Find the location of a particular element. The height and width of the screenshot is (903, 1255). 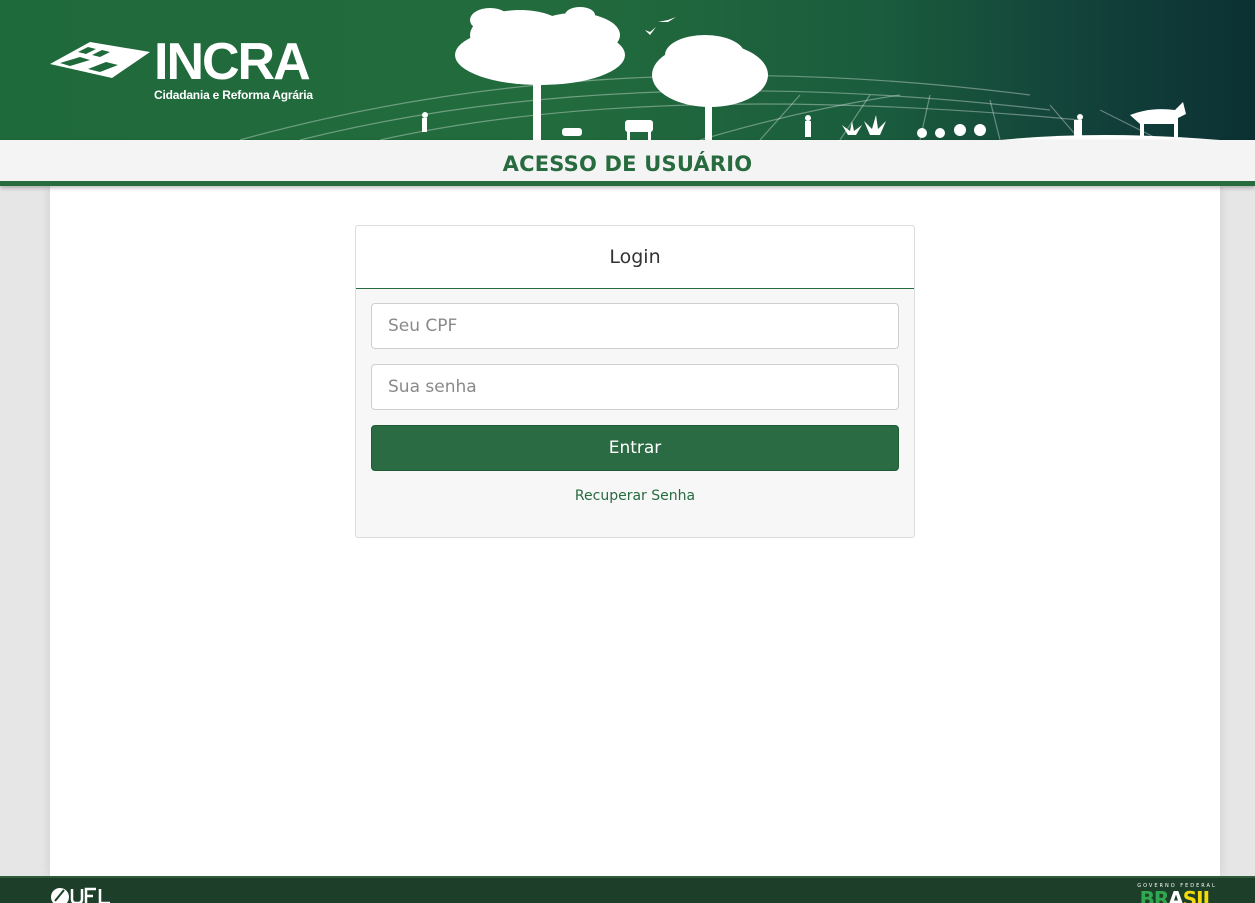

incra-logo-mark-icon is located at coordinates (100, 60).